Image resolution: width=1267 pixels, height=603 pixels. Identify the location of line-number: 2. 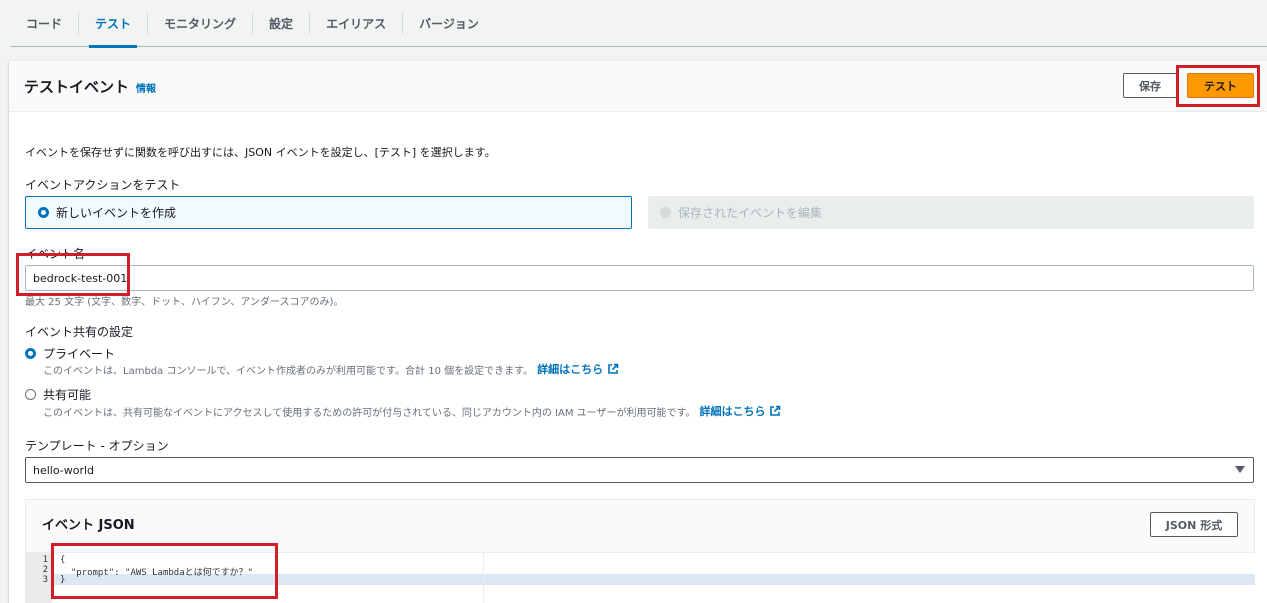
(45, 570).